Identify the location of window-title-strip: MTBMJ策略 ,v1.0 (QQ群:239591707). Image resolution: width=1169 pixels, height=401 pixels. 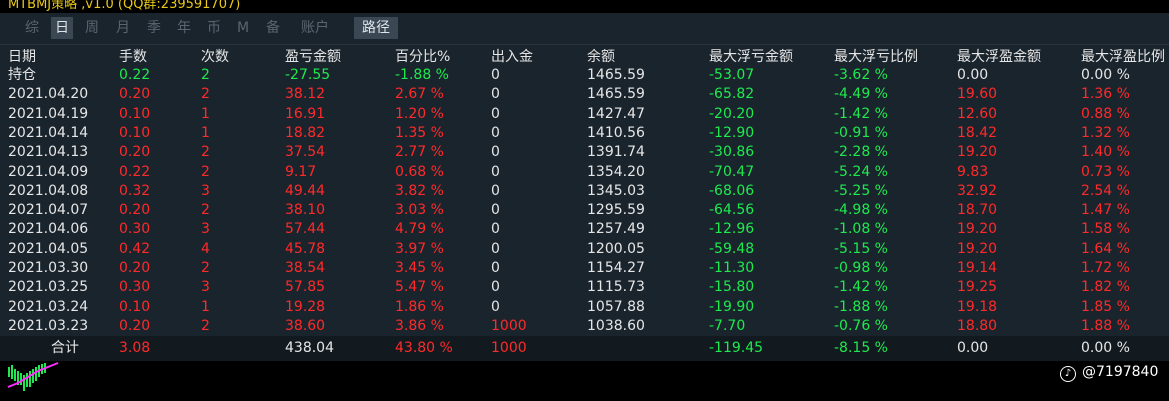
(584, 6).